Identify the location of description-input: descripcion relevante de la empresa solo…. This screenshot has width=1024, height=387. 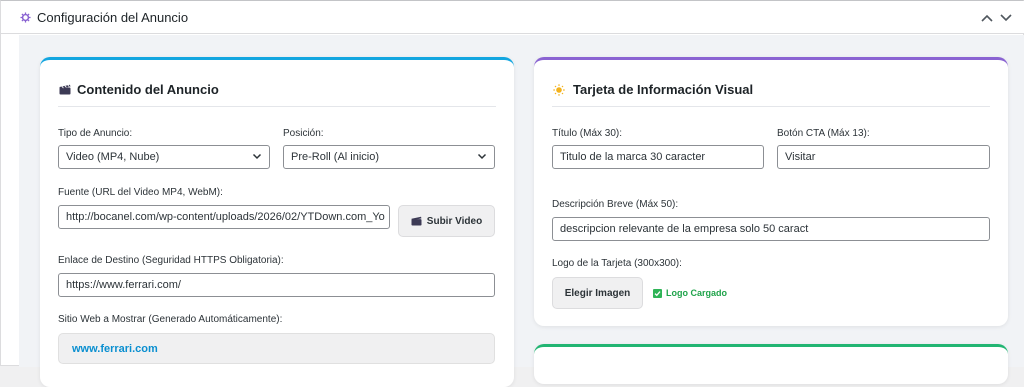
(771, 229).